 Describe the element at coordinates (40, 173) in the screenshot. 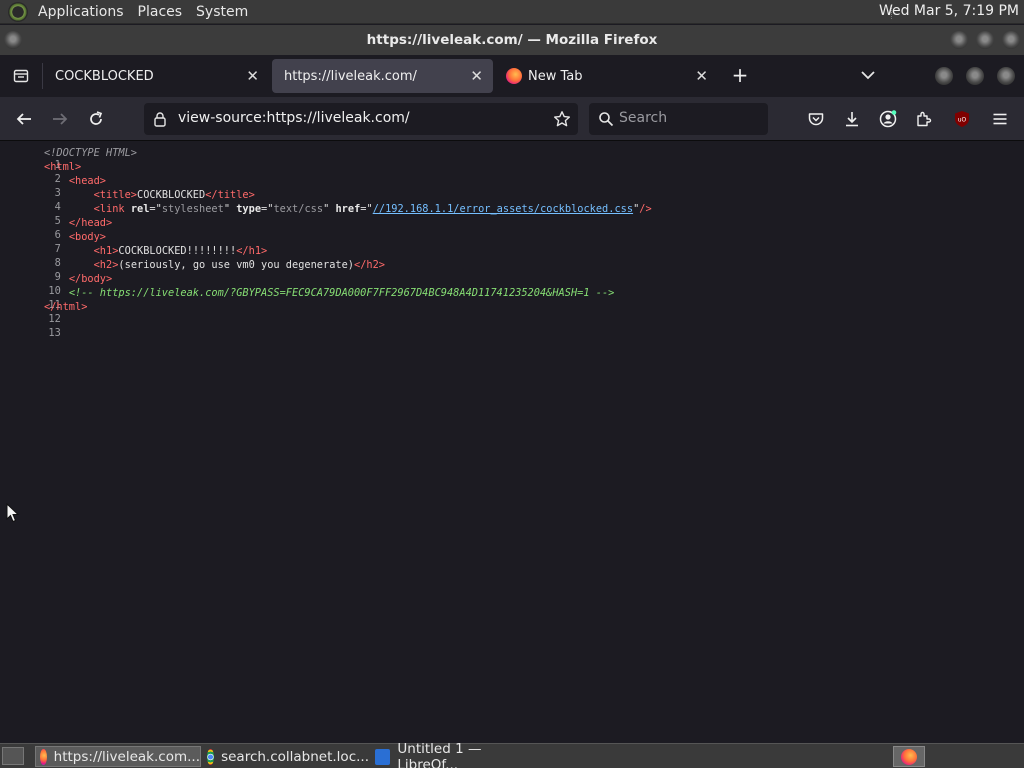

I see `source-line: 2 <html>` at that location.